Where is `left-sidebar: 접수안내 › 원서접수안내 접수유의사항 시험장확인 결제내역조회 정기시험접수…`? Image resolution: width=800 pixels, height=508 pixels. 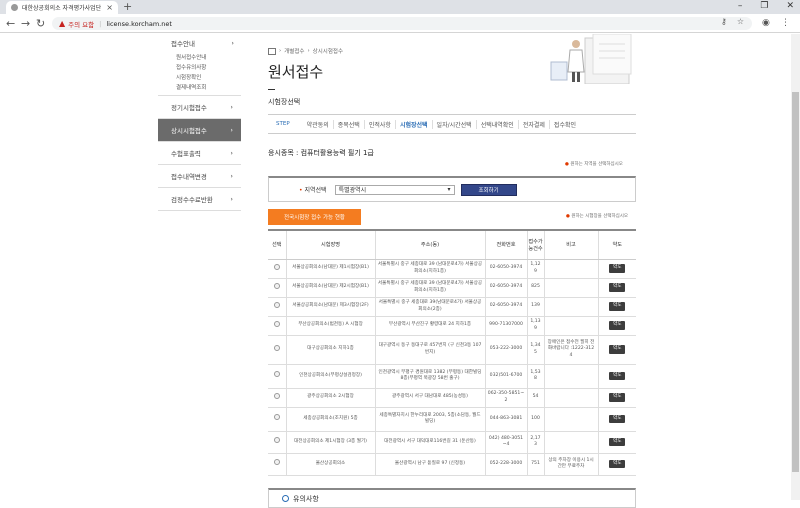 left-sidebar: 접수안내 › 원서접수안내 접수유의사항 시험장확인 결제내역조회 정기시험접수… is located at coordinates (199, 267).